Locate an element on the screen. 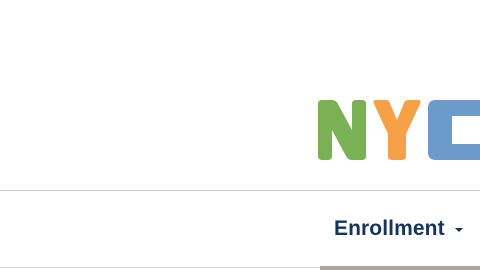 Image resolution: width=480 pixels, height=270 pixels. content-image-edge is located at coordinates (400, 268).